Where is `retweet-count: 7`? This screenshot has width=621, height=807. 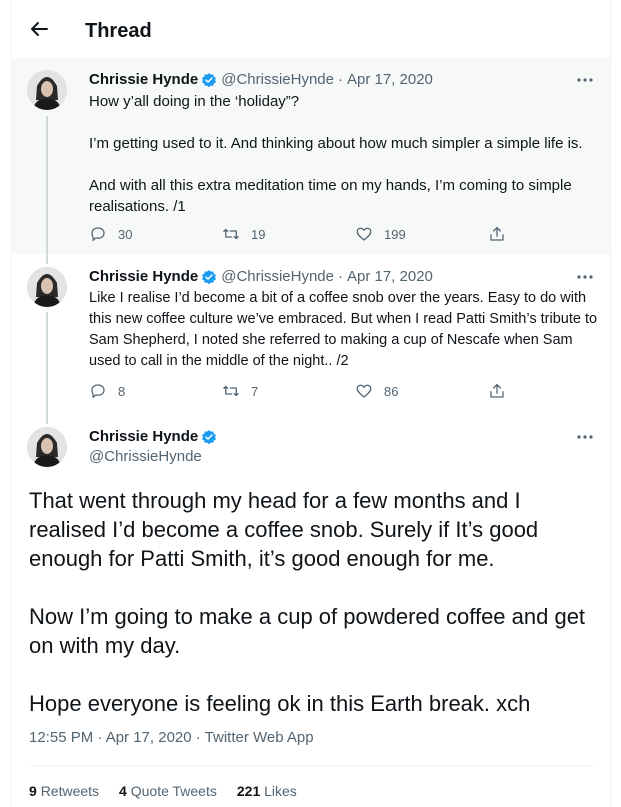
retweet-count: 7 is located at coordinates (255, 391).